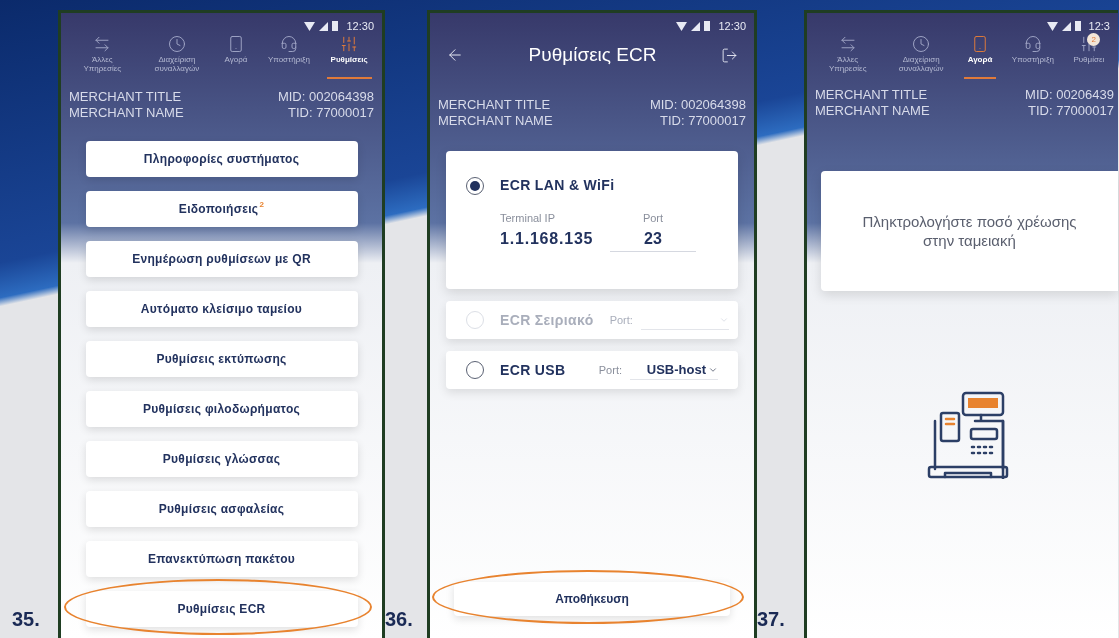  Describe the element at coordinates (1094, 39) in the screenshot. I see `notification-badge: 2` at that location.